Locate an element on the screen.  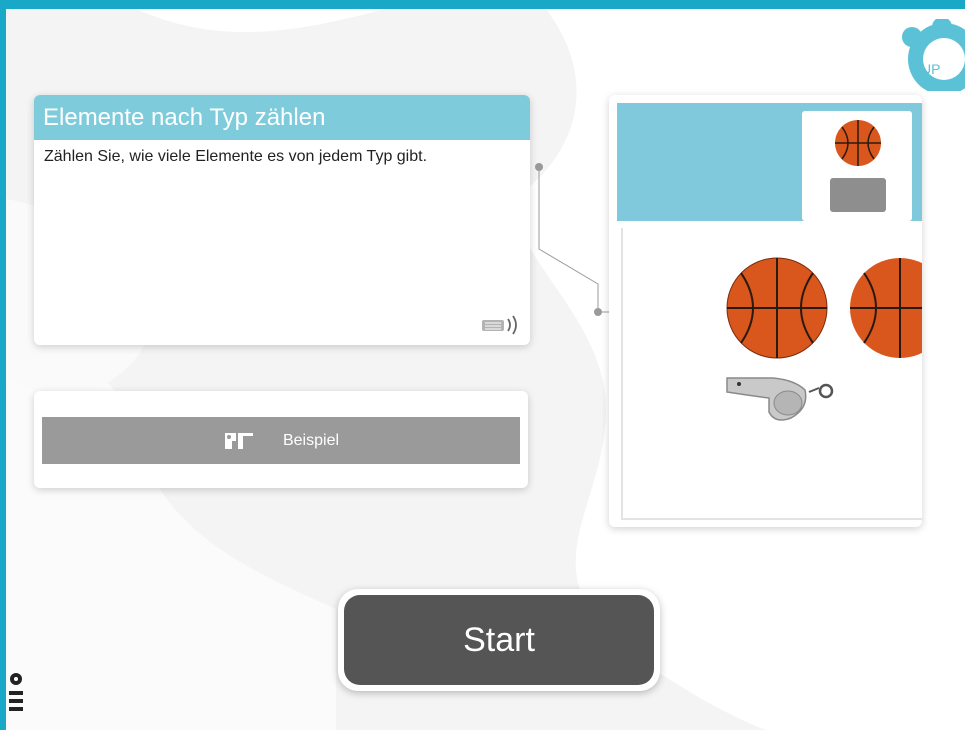
preview-objects is located at coordinates (824, 339).